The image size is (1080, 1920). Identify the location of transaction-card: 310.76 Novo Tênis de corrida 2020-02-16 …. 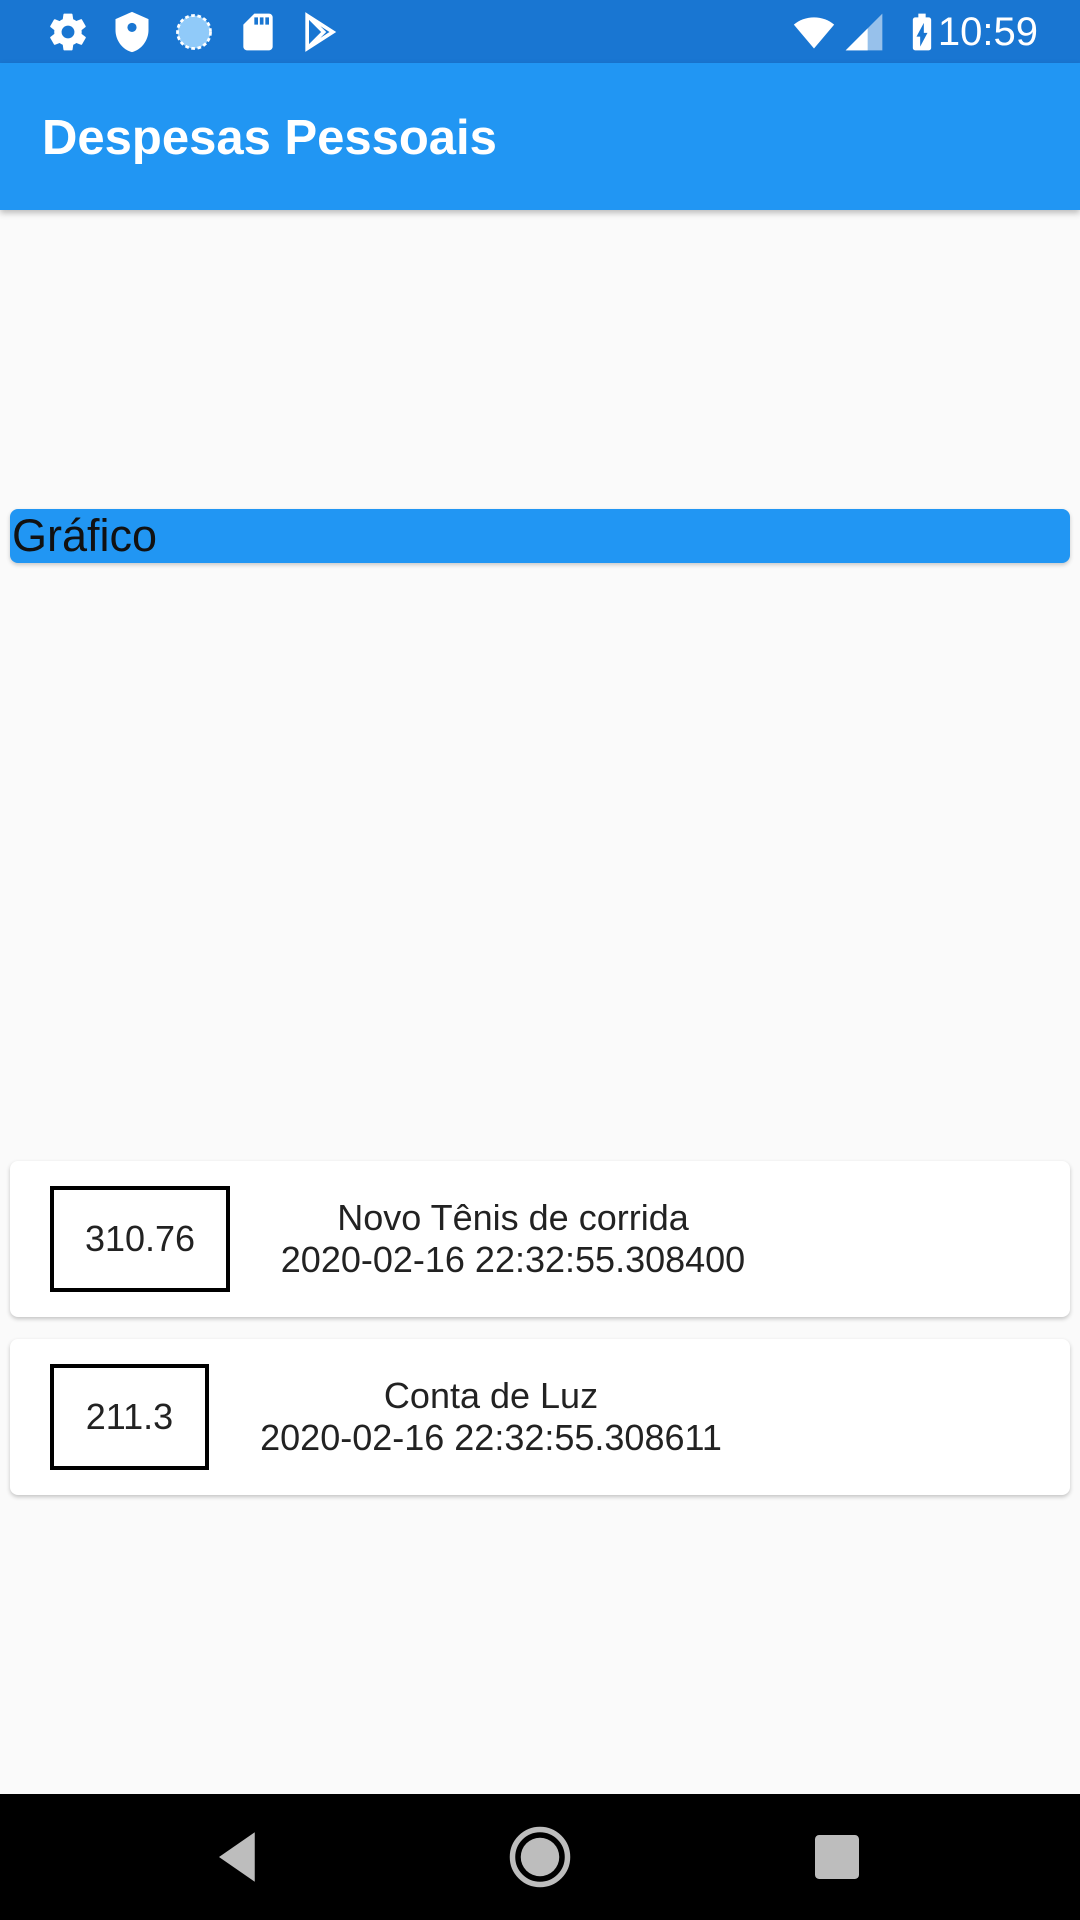
(540, 1239).